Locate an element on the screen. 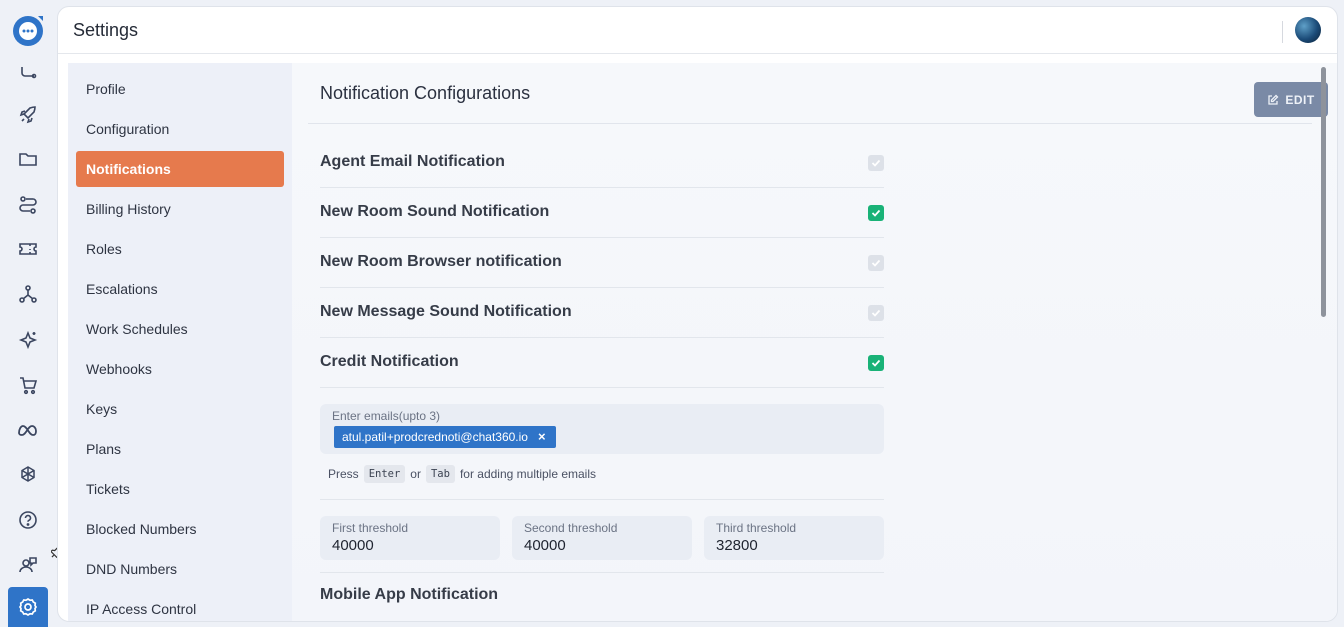 Image resolution: width=1344 pixels, height=627 pixels. scrollbar is located at coordinates (1324, 342).